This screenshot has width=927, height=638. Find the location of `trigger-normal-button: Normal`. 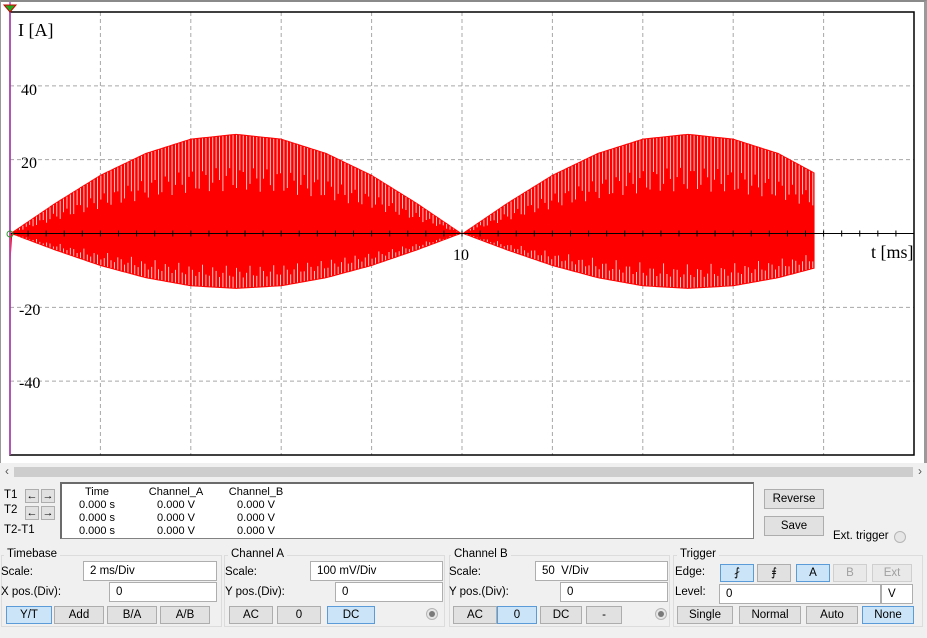

trigger-normal-button: Normal is located at coordinates (770, 615).